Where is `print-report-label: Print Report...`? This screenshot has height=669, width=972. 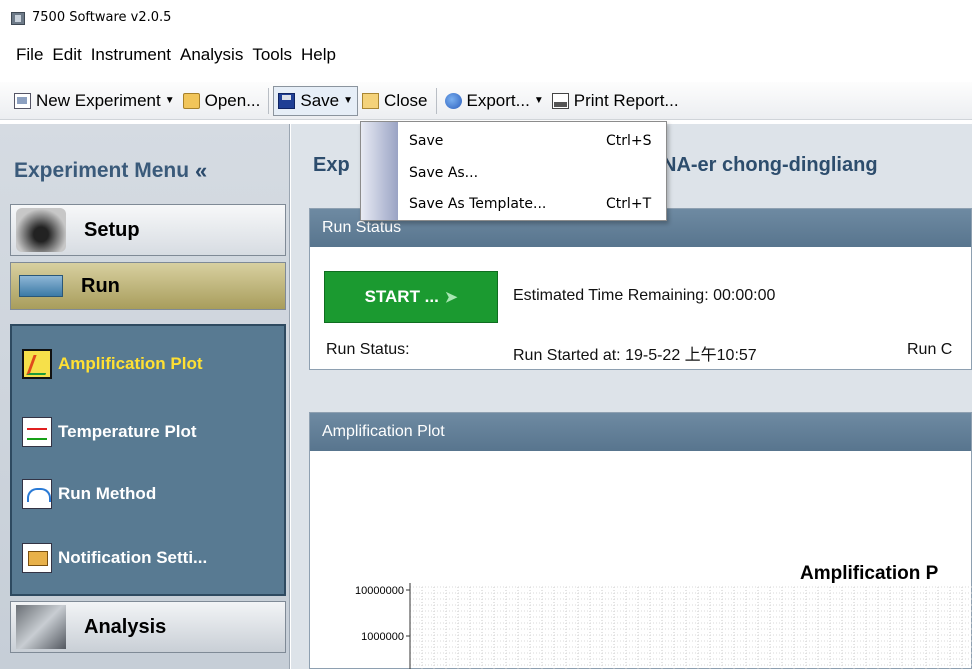
print-report-label: Print Report... is located at coordinates (626, 100).